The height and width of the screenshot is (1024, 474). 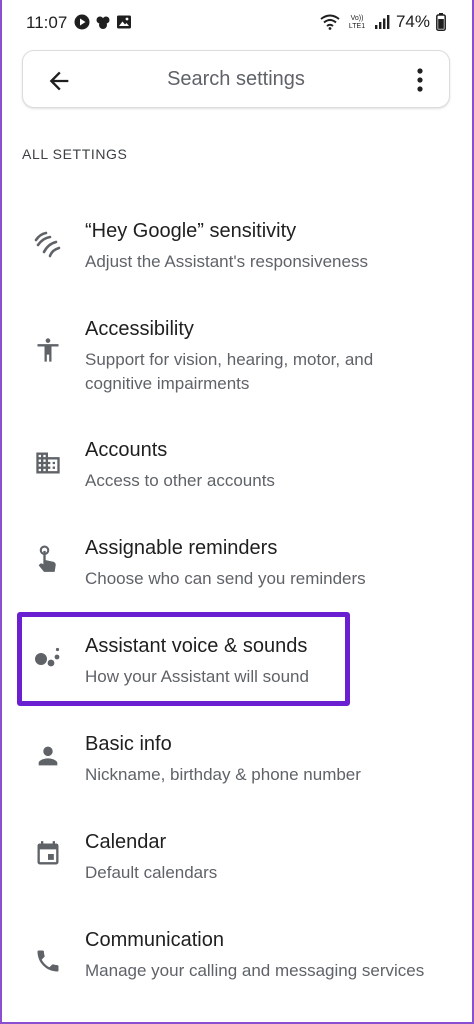 What do you see at coordinates (139, 329) in the screenshot?
I see `item-title: Accessibility` at bounding box center [139, 329].